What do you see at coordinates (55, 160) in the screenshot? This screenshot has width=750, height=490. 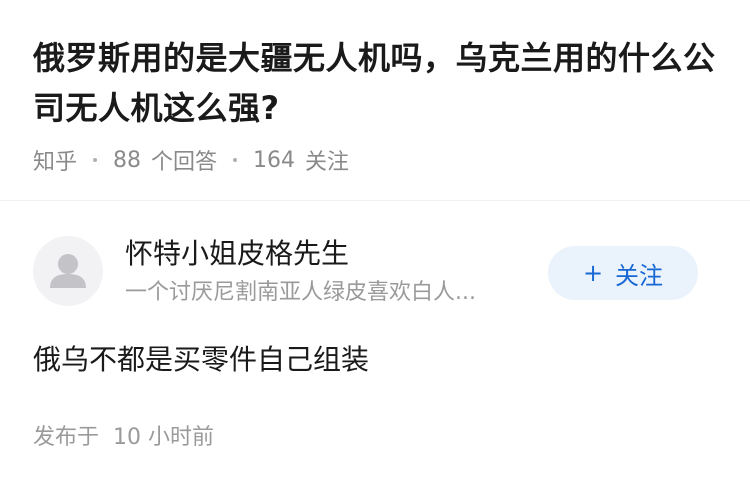 I see `source-label: 知乎` at bounding box center [55, 160].